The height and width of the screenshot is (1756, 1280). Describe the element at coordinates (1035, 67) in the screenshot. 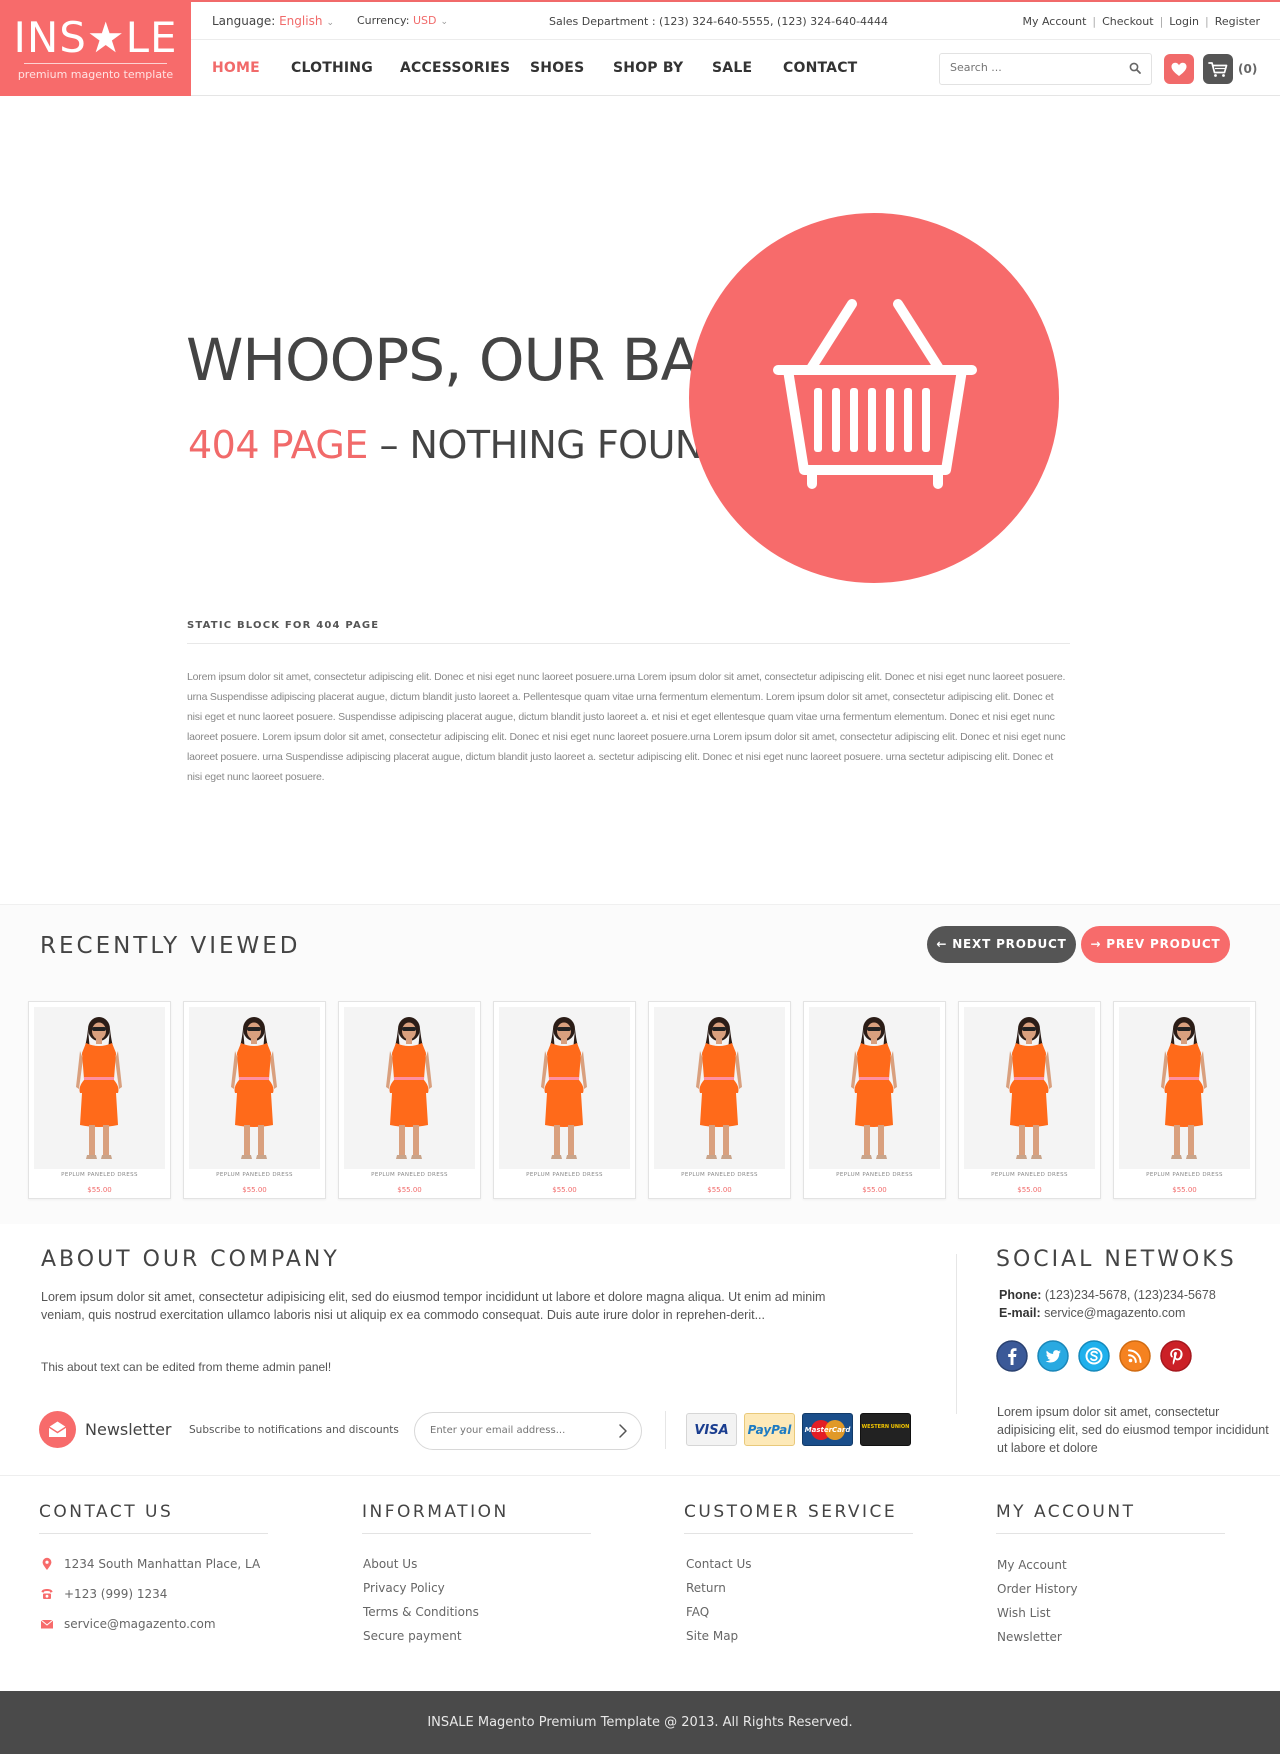

I see `search-input` at that location.